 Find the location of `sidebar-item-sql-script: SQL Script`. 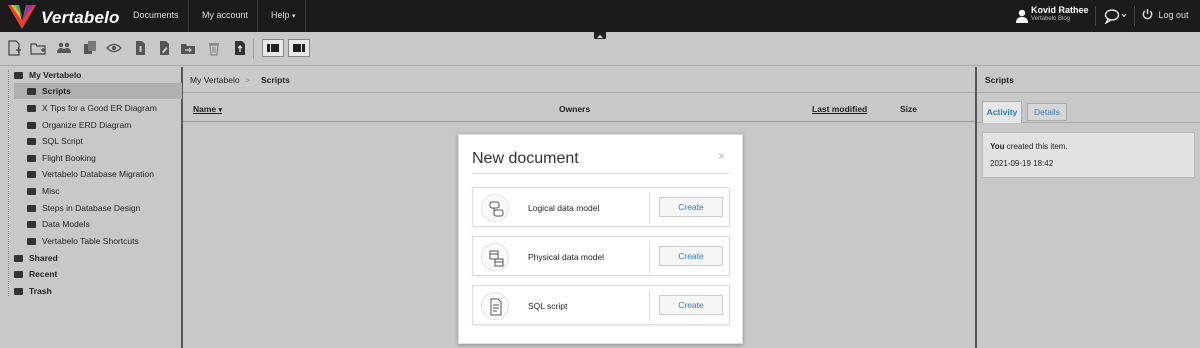

sidebar-item-sql-script: SQL Script is located at coordinates (55, 141).